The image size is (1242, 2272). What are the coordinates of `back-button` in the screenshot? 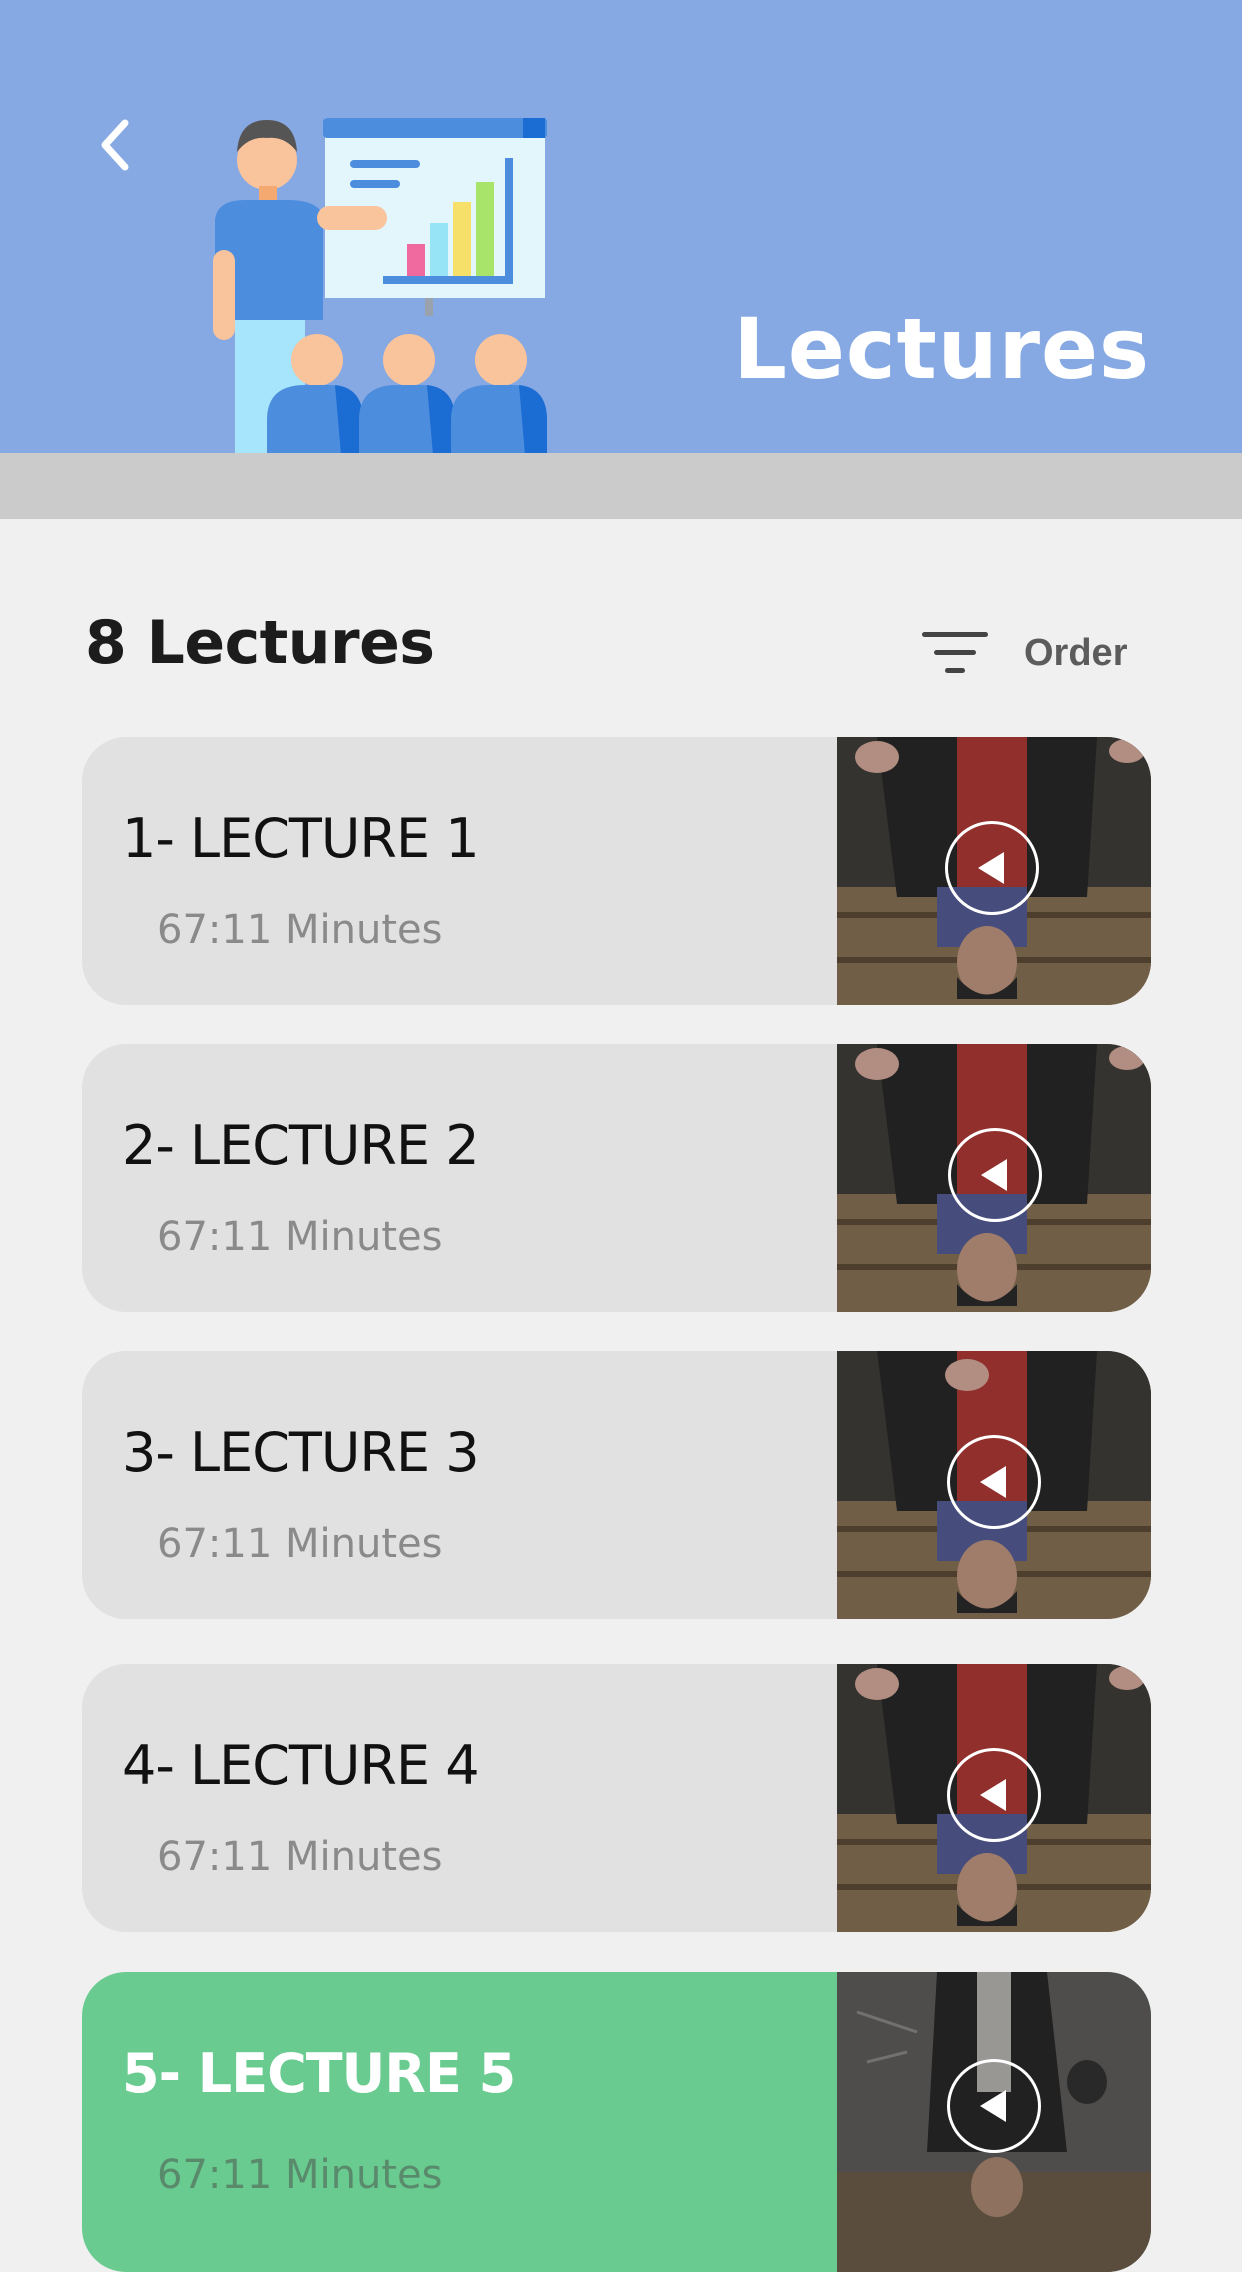 It's located at (115, 145).